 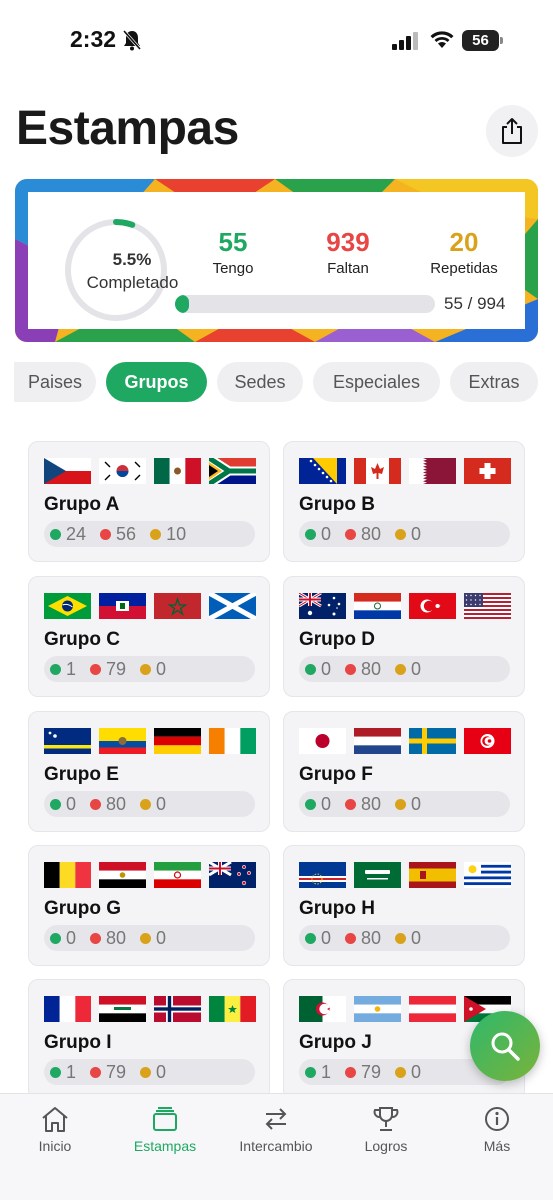 I want to click on group-card: Grupo E 0 80 0, so click(x=149, y=771).